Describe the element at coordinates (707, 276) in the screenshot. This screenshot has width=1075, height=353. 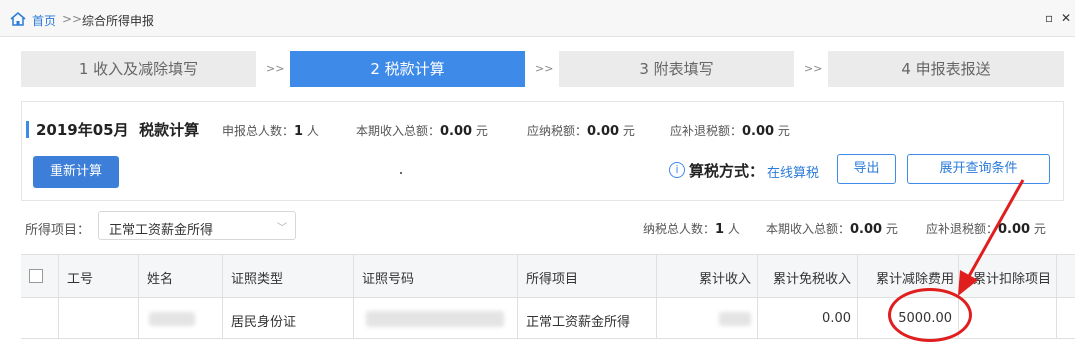
I see `header-cumulative-income: 累计收入` at that location.